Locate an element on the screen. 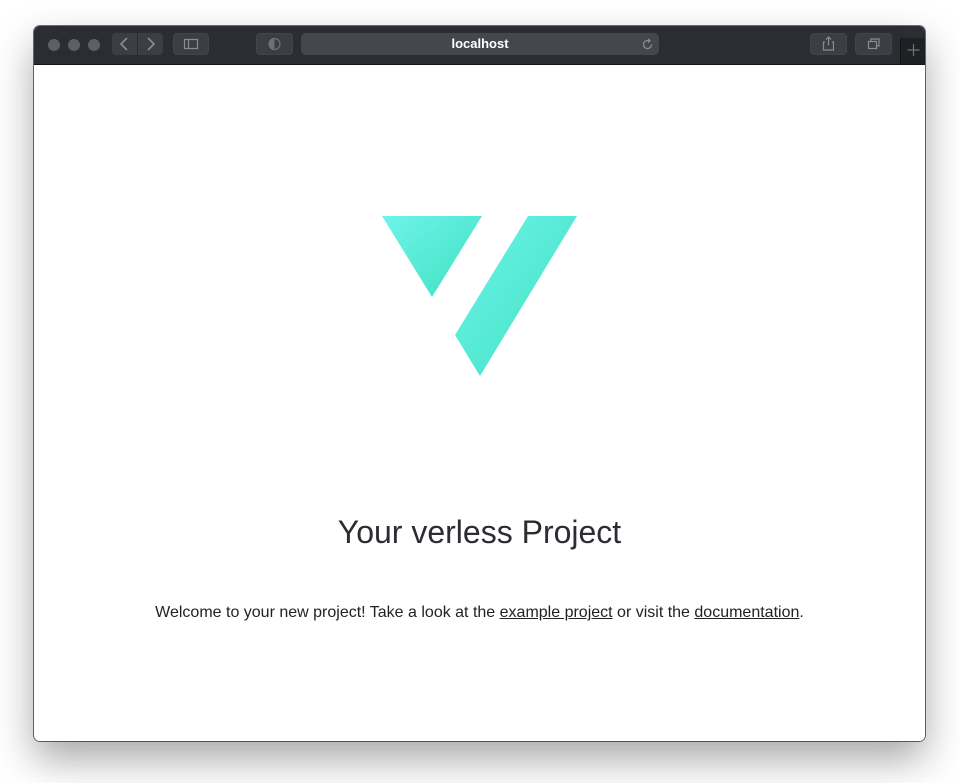 The height and width of the screenshot is (783, 959). share-button is located at coordinates (828, 44).